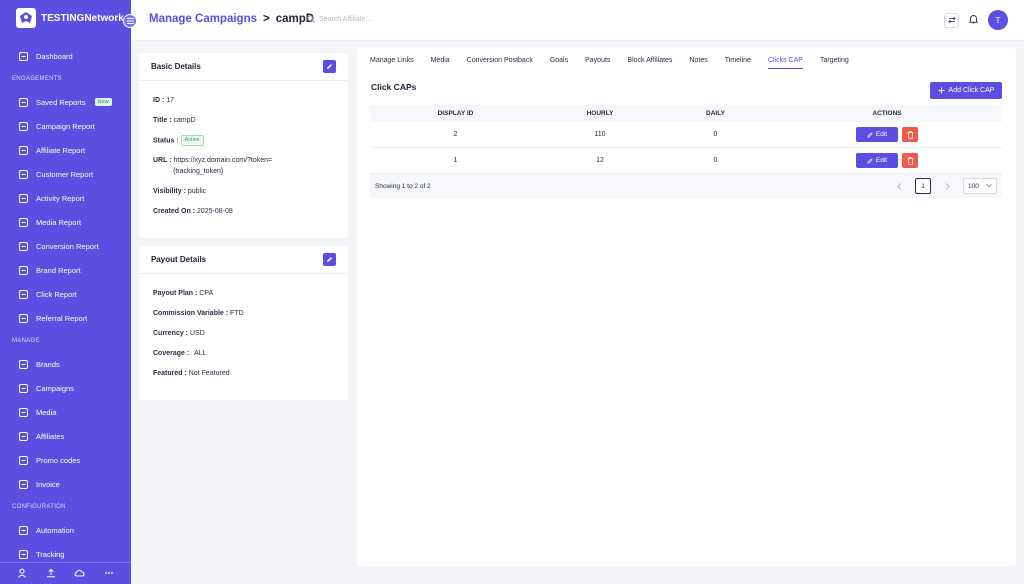  What do you see at coordinates (649, 63) in the screenshot?
I see `tab-block-affiliates: Block Affiliates` at bounding box center [649, 63].